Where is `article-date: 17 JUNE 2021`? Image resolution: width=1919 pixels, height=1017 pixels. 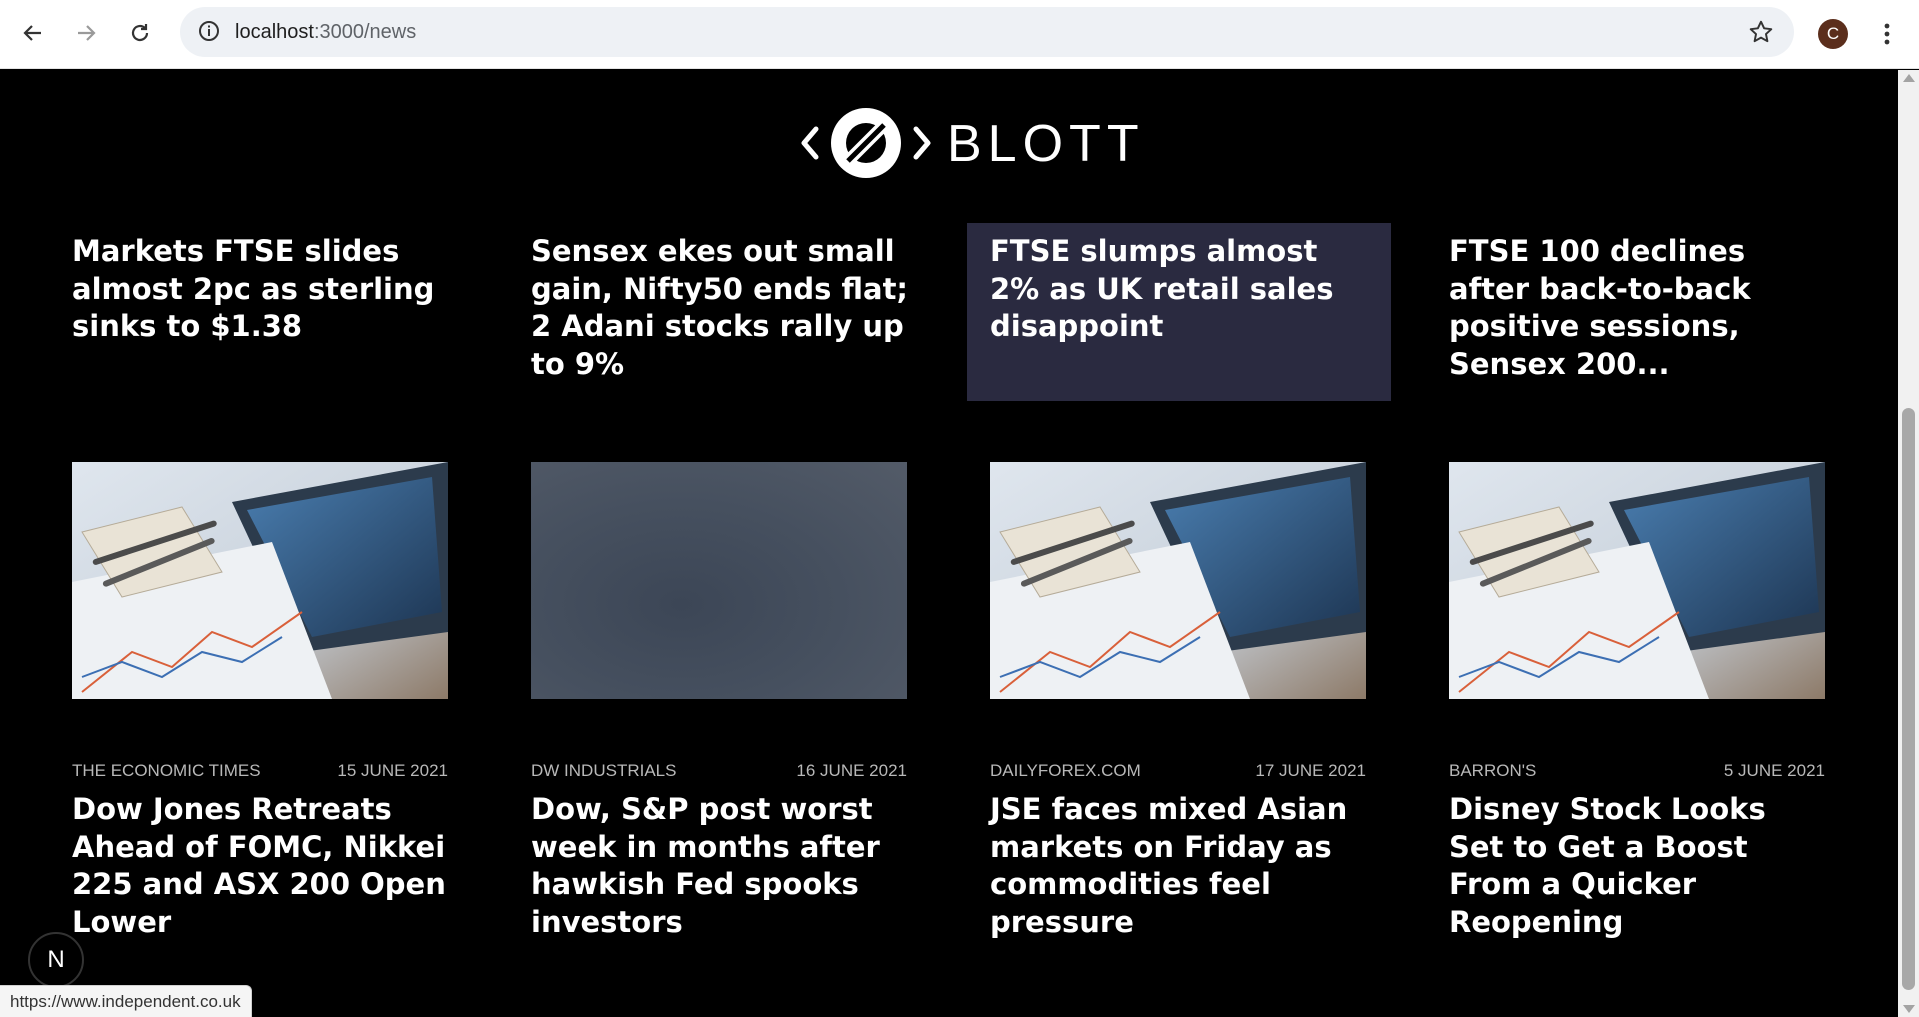
article-date: 17 JUNE 2021 is located at coordinates (1310, 770).